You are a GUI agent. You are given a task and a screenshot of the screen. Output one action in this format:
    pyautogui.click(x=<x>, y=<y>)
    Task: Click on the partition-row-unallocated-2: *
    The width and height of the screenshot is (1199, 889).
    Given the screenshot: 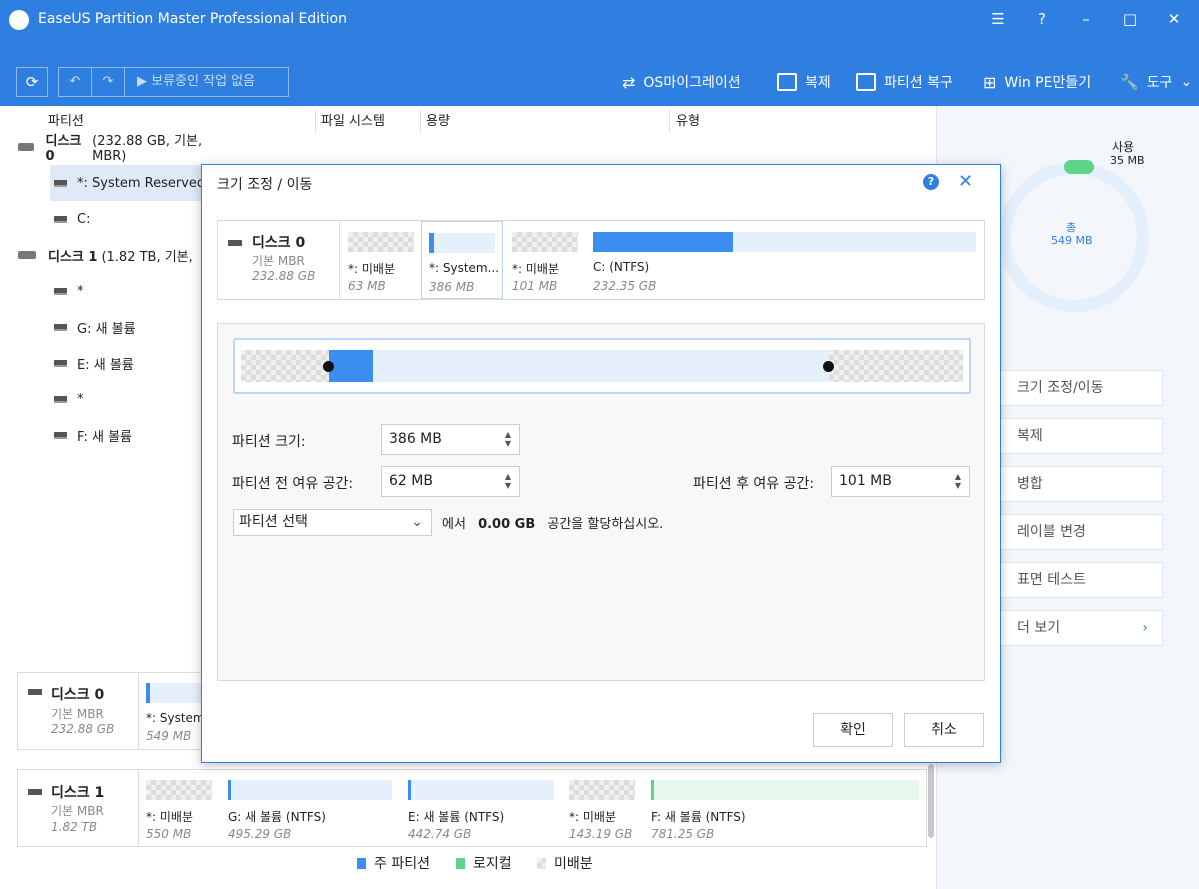 What is the action you would take?
    pyautogui.click(x=110, y=399)
    